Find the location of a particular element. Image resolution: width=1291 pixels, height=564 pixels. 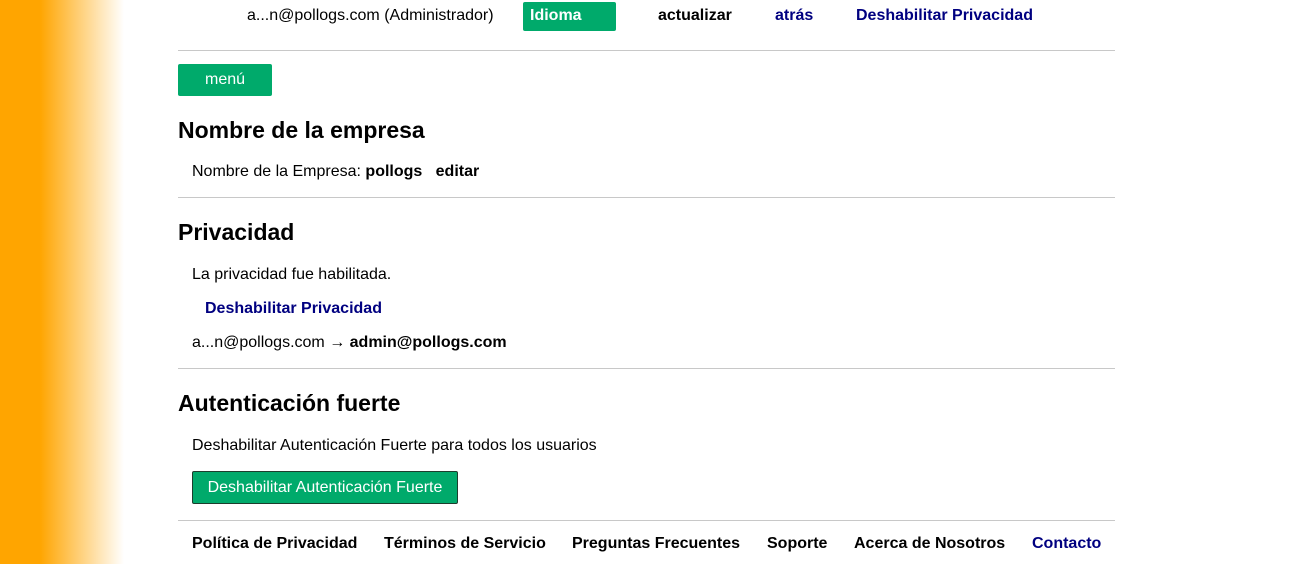

arrow-icon: → is located at coordinates (337, 342).